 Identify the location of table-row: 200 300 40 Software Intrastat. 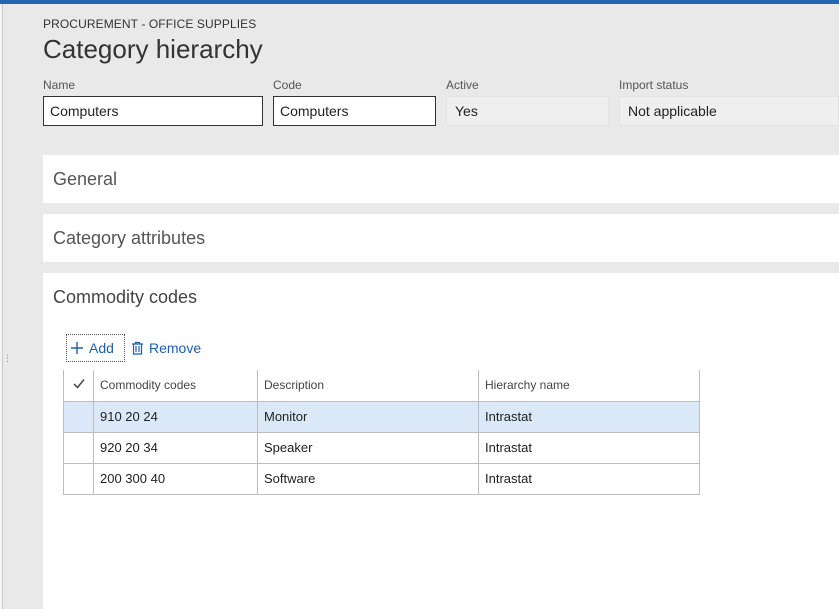
(381, 479).